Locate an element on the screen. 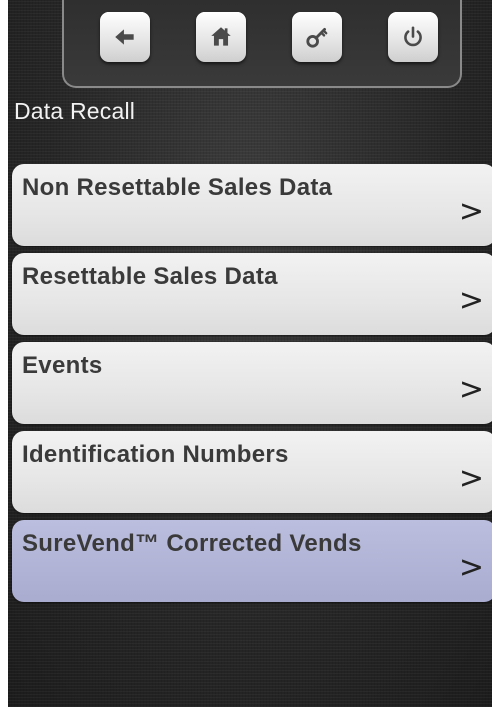  menu-item-events: Events > is located at coordinates (252, 383).